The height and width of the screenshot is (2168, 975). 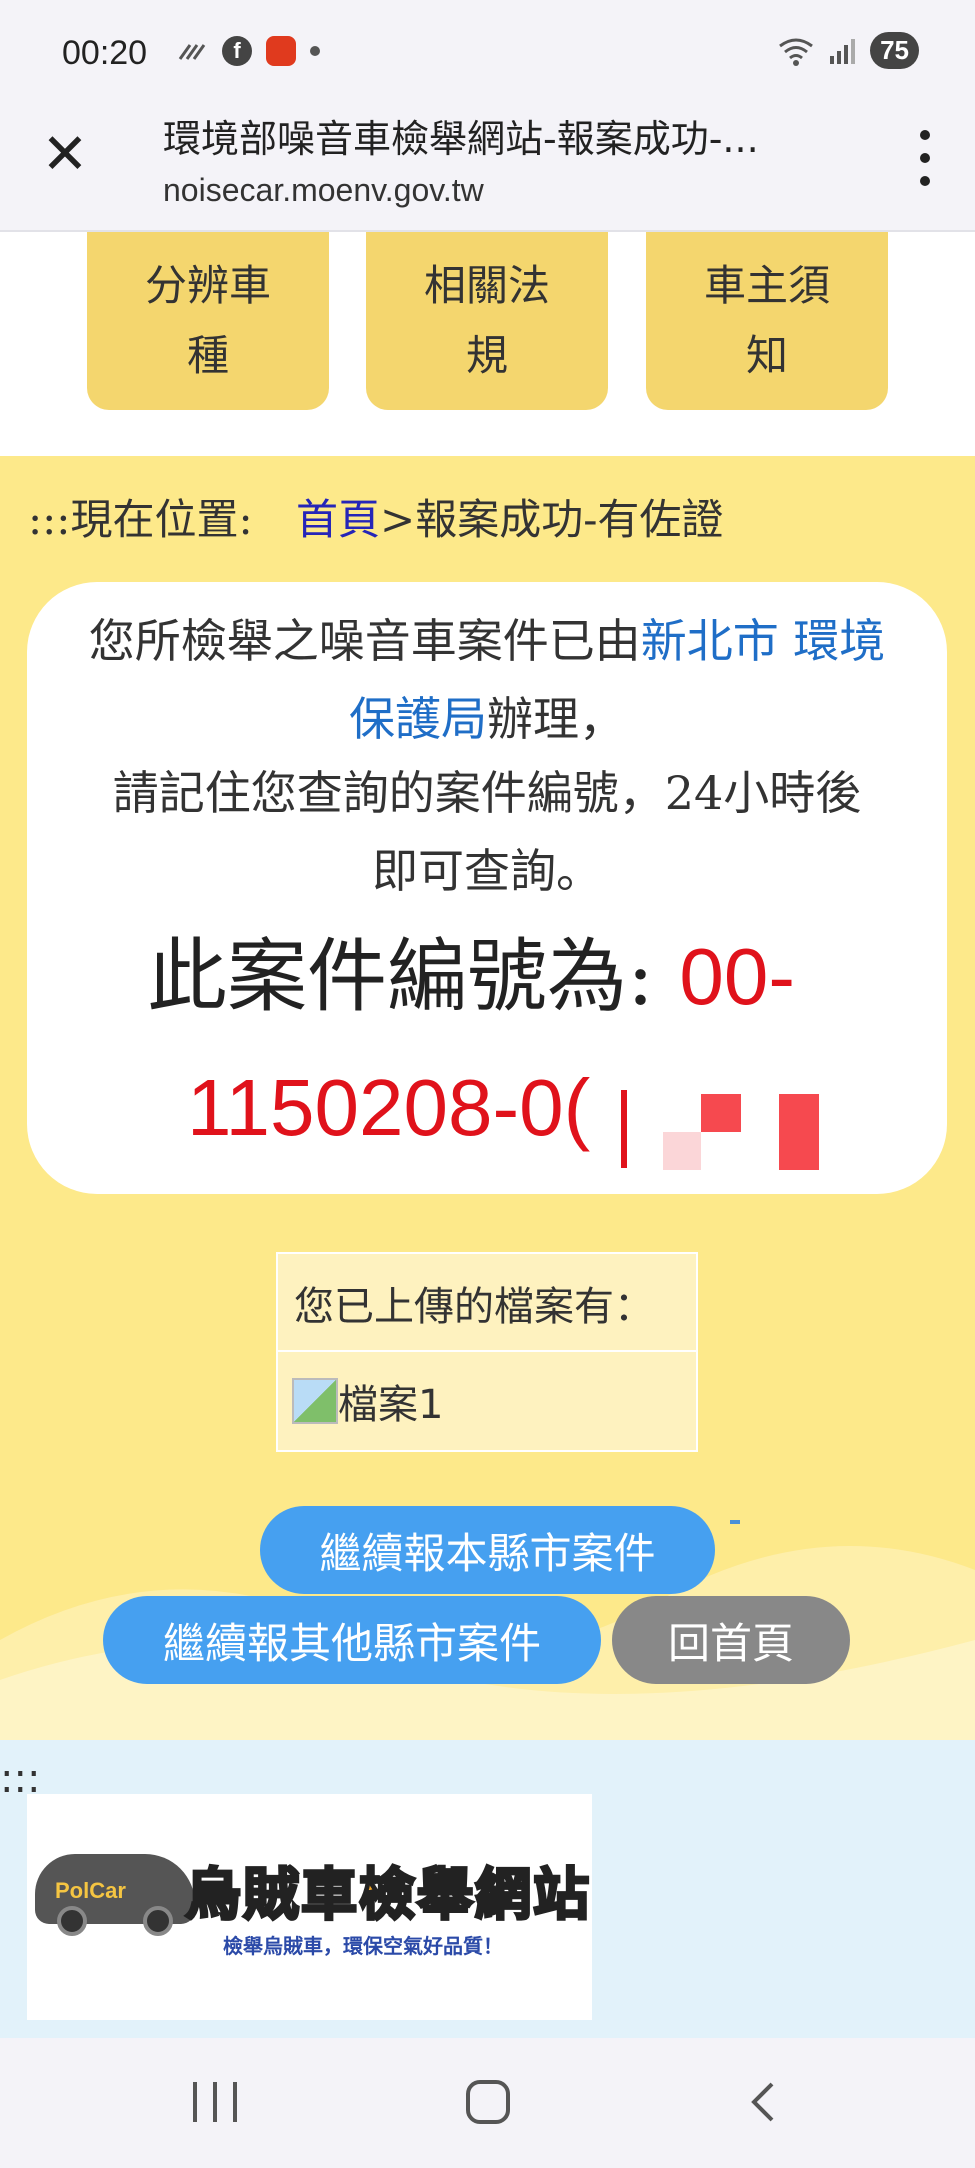 I want to click on close-icon: ✕, so click(x=65, y=155).